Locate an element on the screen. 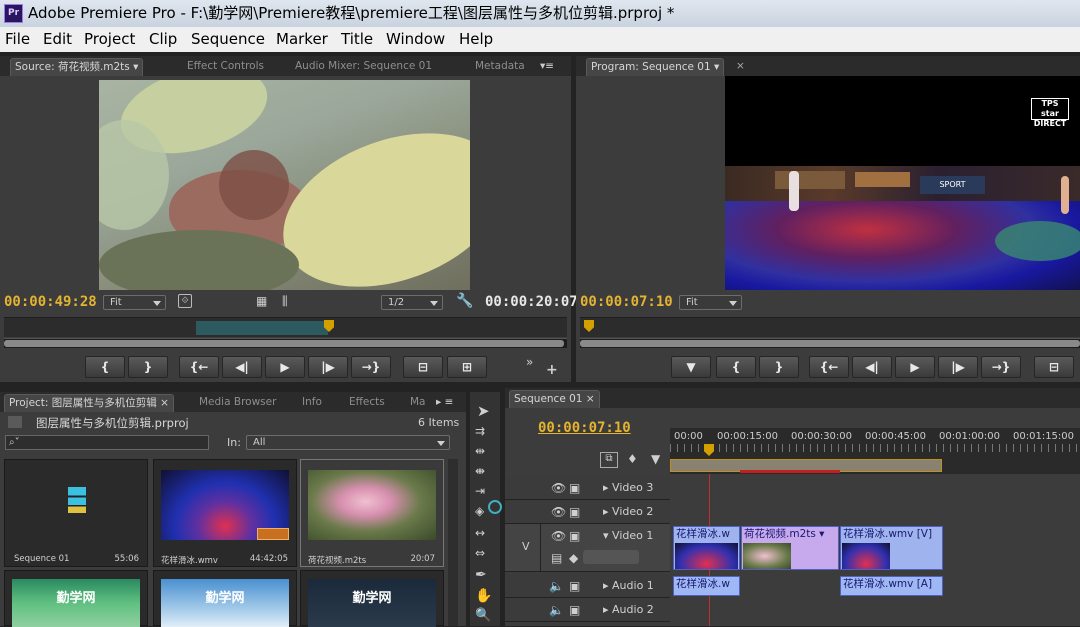 The width and height of the screenshot is (1080, 627). ripple-edit-tool-icon: ⇹ is located at coordinates (480, 451).